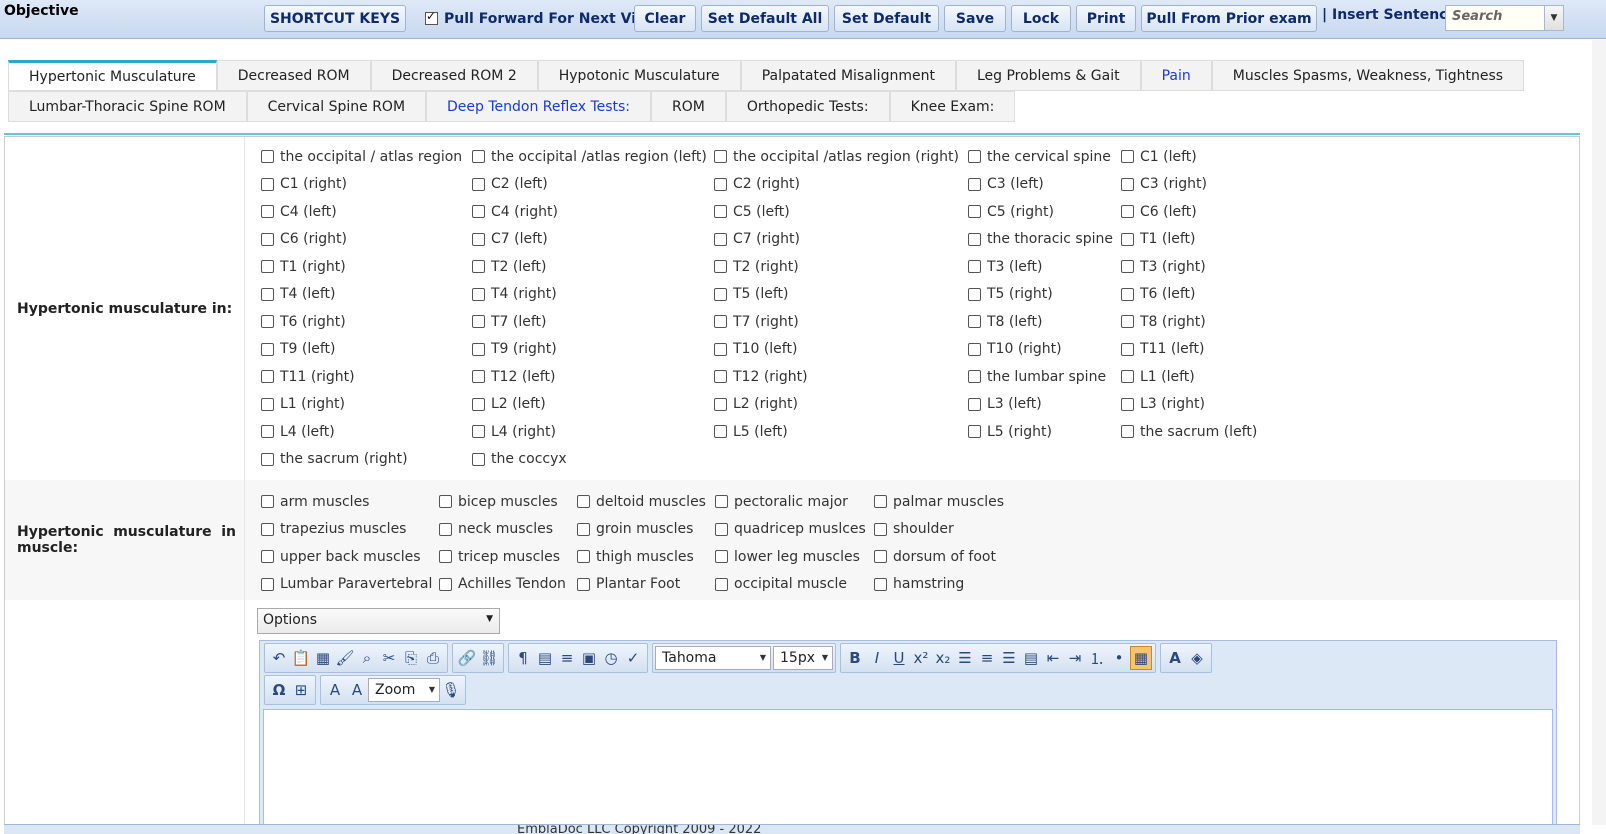 This screenshot has height=834, width=1606. I want to click on justify-icon: ▤, so click(1031, 658).